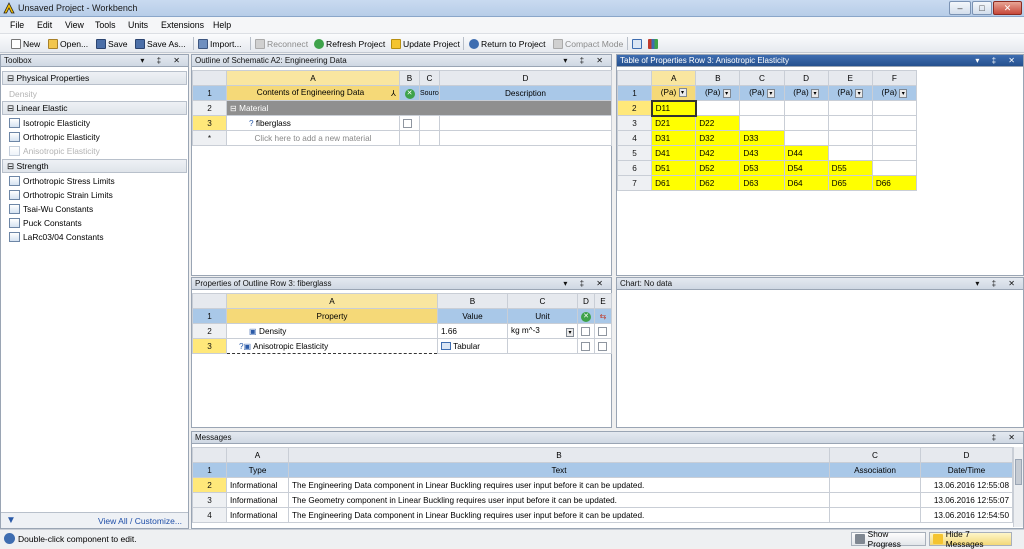 The height and width of the screenshot is (549, 1024). Describe the element at coordinates (673, 108) in the screenshot. I see `cell-d11: D11` at that location.